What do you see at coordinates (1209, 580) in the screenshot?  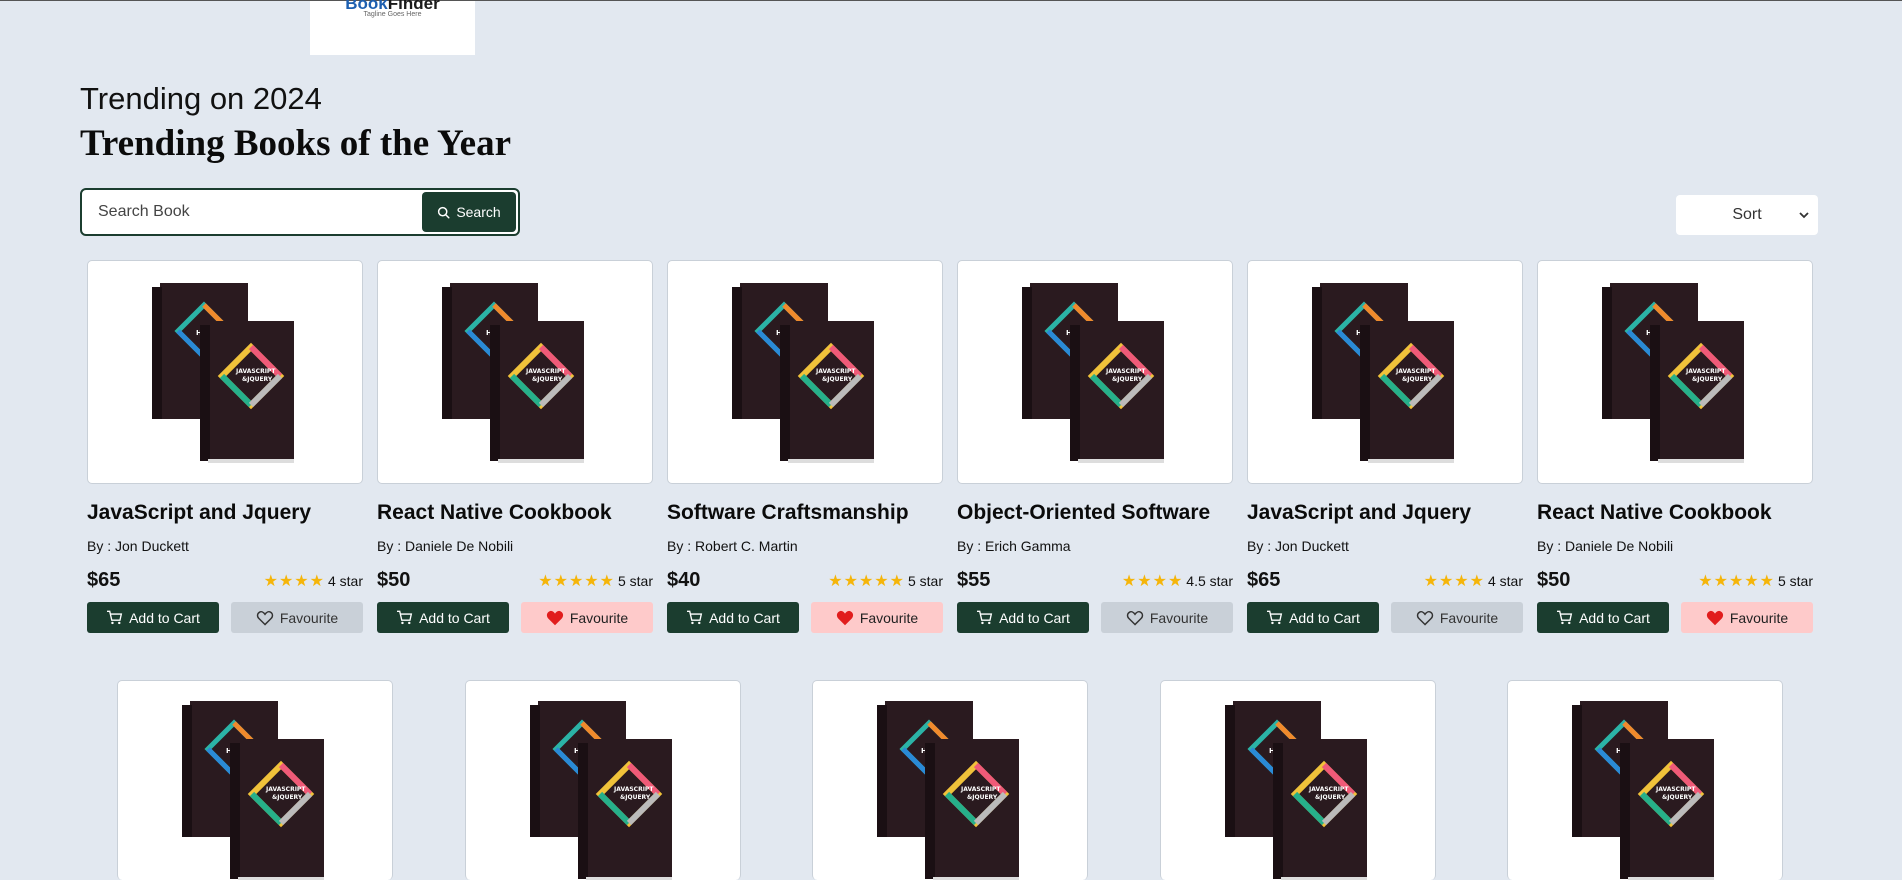 I see `rating-label: 4.5 star` at bounding box center [1209, 580].